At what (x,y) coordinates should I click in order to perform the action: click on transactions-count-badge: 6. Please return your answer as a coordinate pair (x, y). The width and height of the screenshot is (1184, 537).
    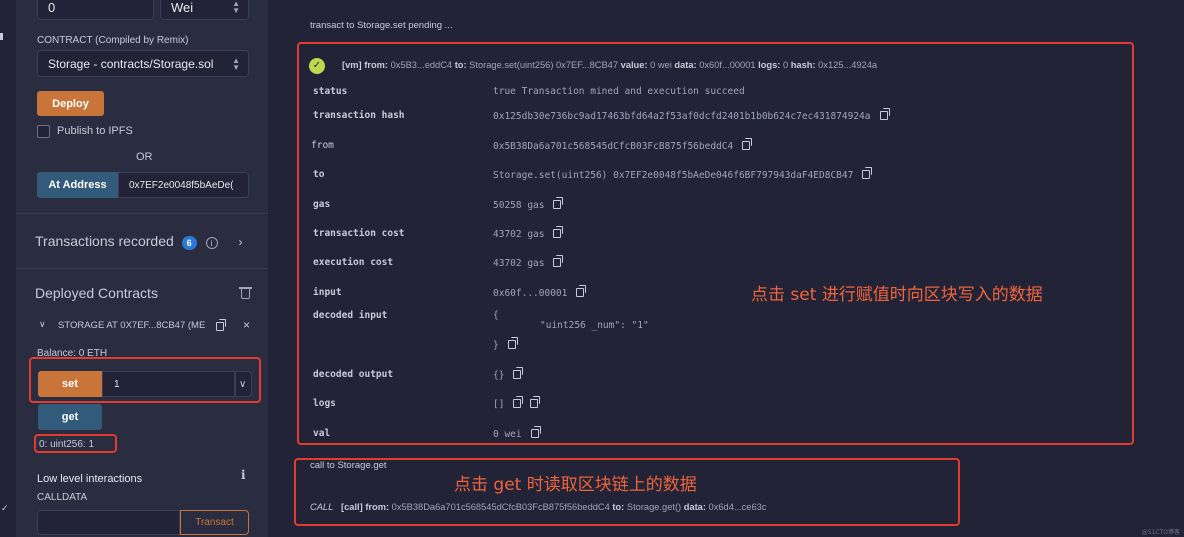
    Looking at the image, I should click on (189, 243).